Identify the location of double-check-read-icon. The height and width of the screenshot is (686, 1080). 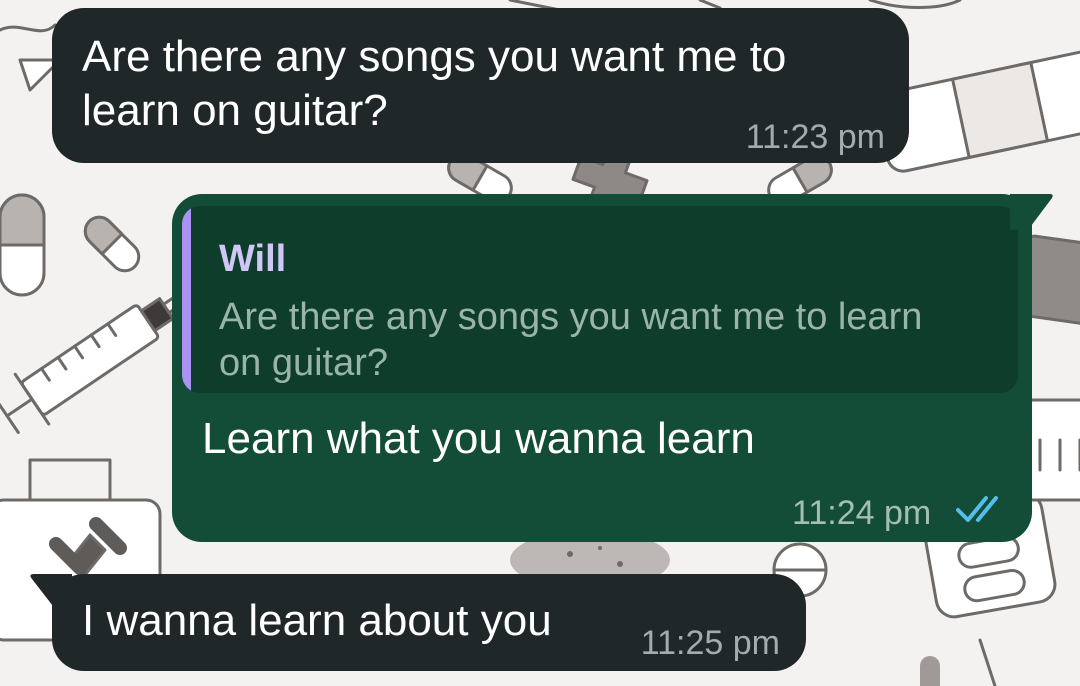
(977, 509).